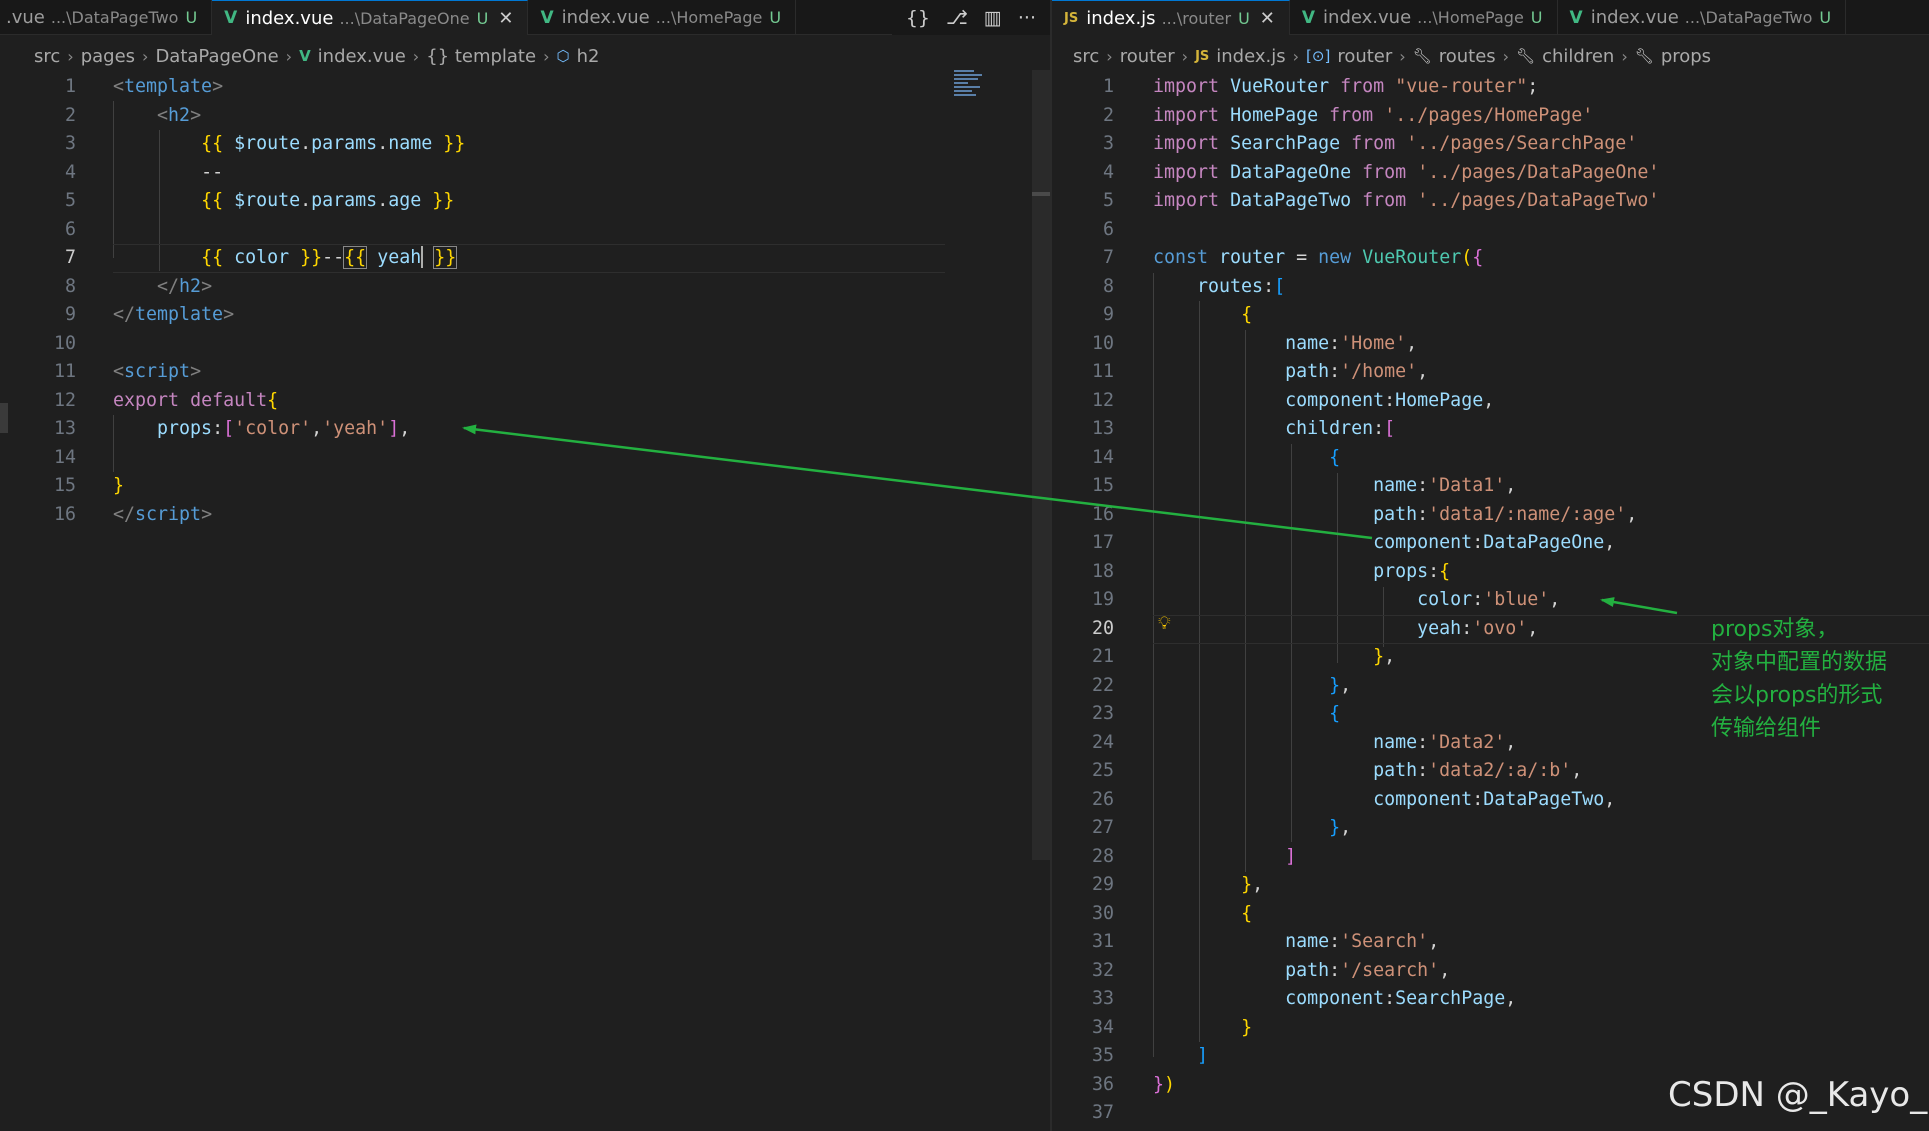 Image resolution: width=1929 pixels, height=1131 pixels. I want to click on breadcrumb-item: h2, so click(588, 56).